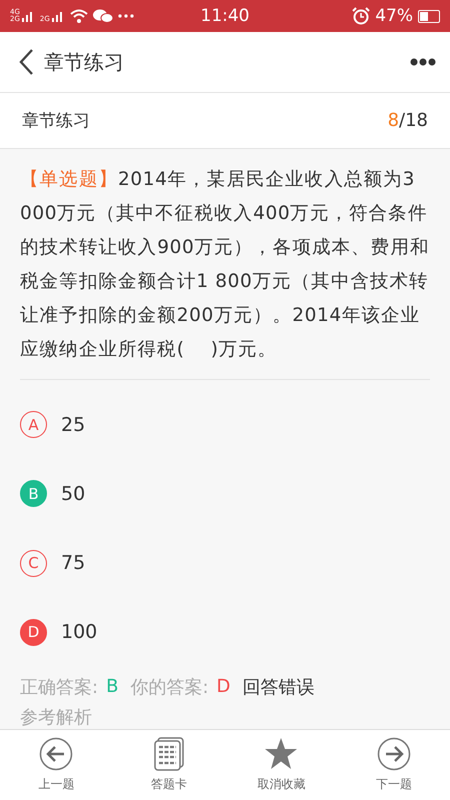 The height and width of the screenshot is (800, 450). What do you see at coordinates (33, 563) in the screenshot?
I see `option-letter: C` at bounding box center [33, 563].